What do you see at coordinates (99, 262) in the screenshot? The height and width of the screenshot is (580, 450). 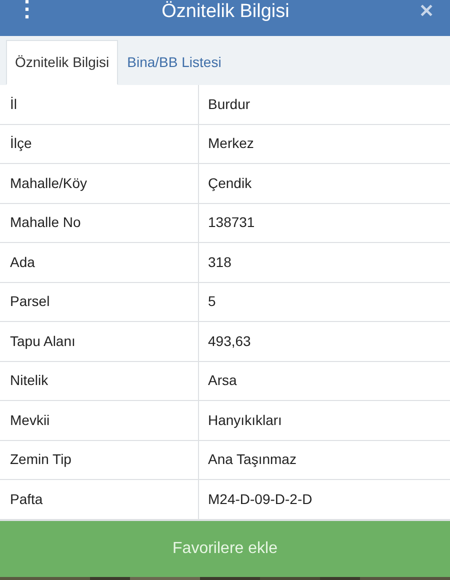 I see `table-cell: Ada` at bounding box center [99, 262].